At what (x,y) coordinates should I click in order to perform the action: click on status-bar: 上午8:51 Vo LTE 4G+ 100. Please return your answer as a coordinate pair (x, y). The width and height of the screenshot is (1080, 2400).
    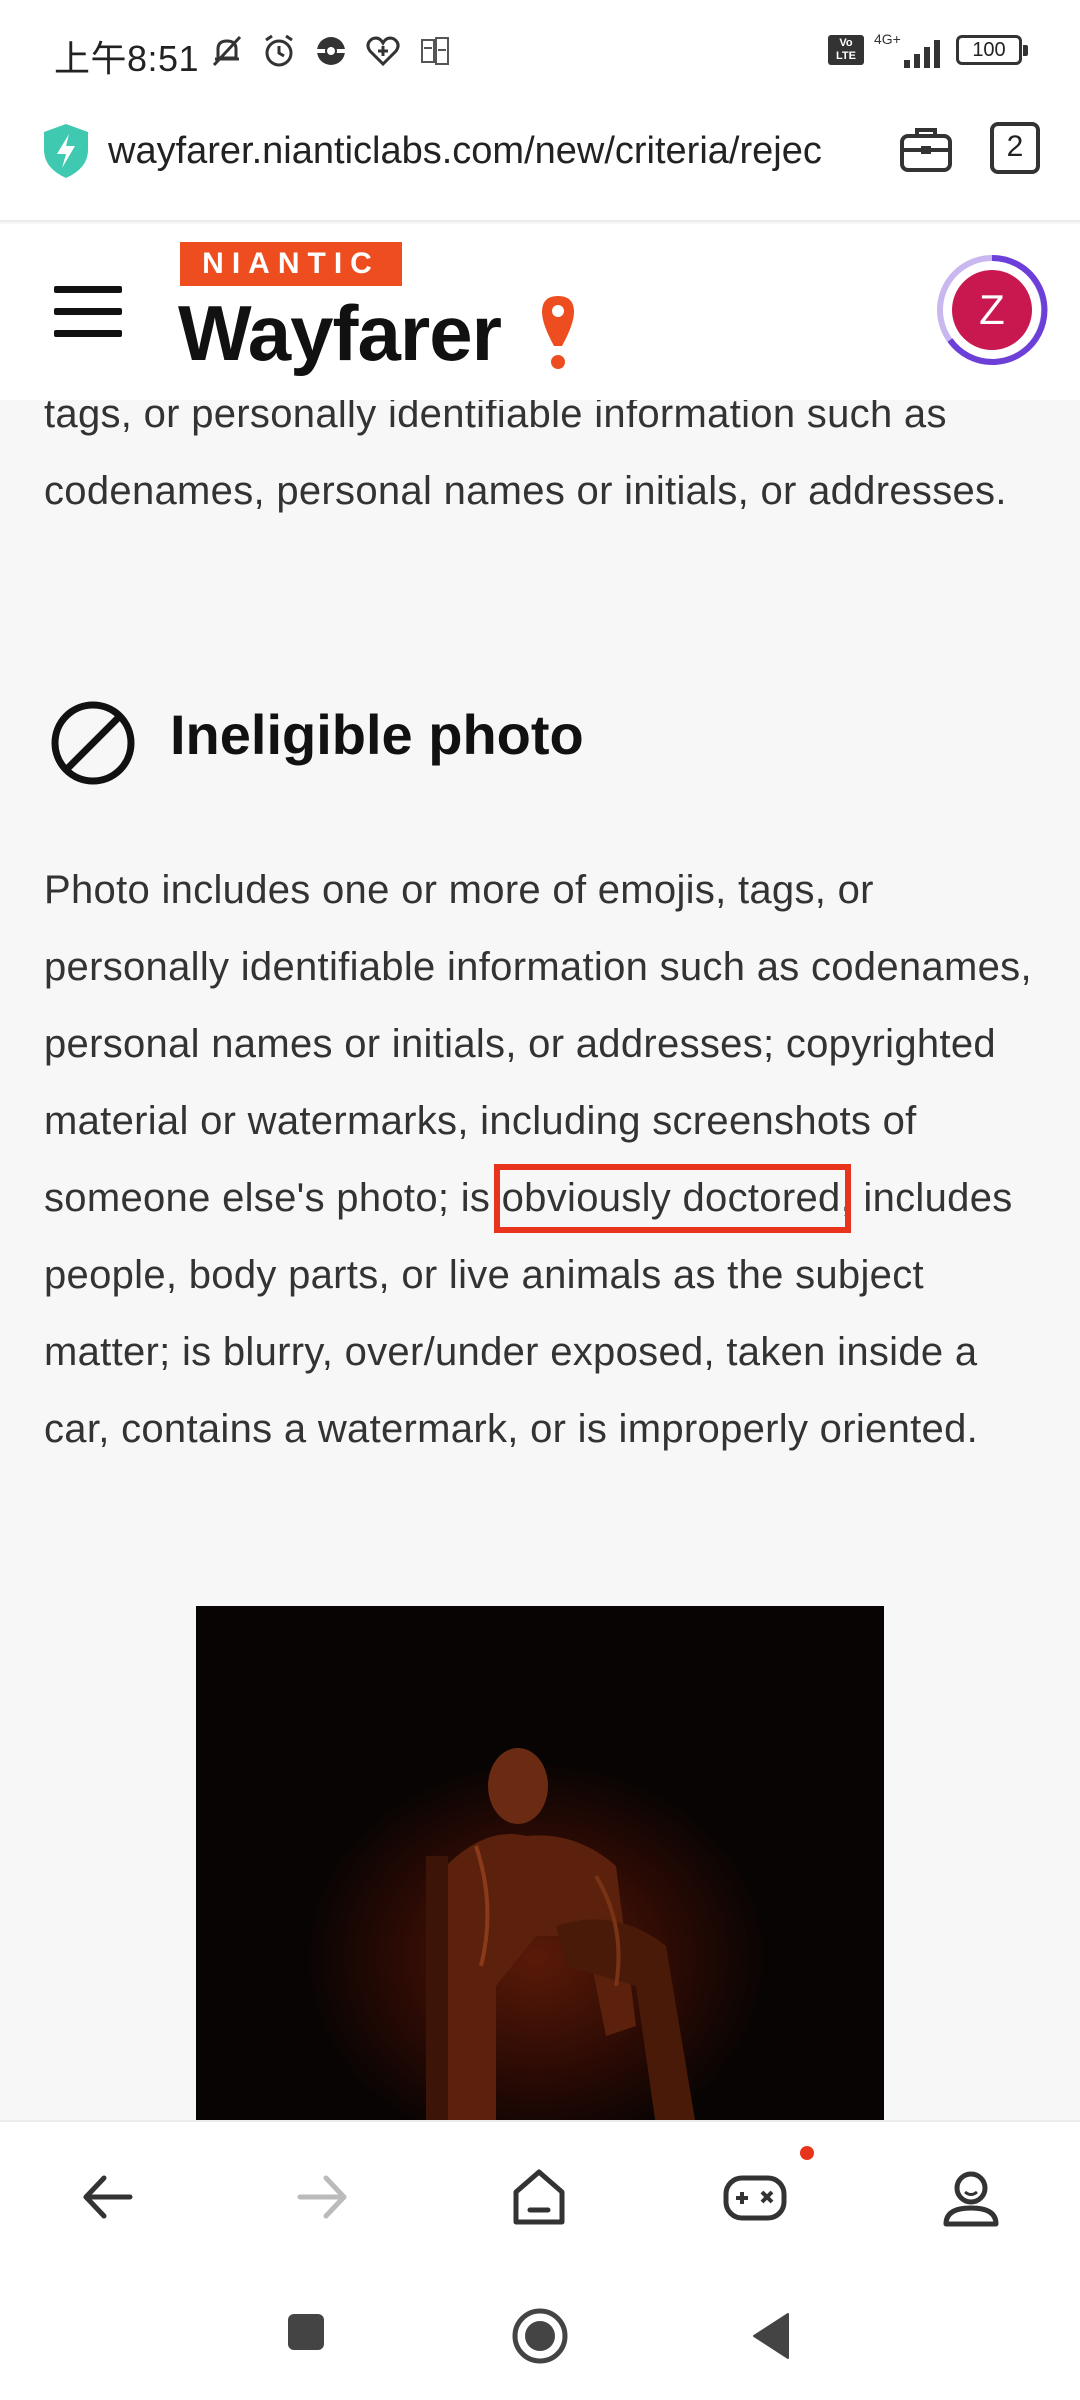
    Looking at the image, I should click on (540, 50).